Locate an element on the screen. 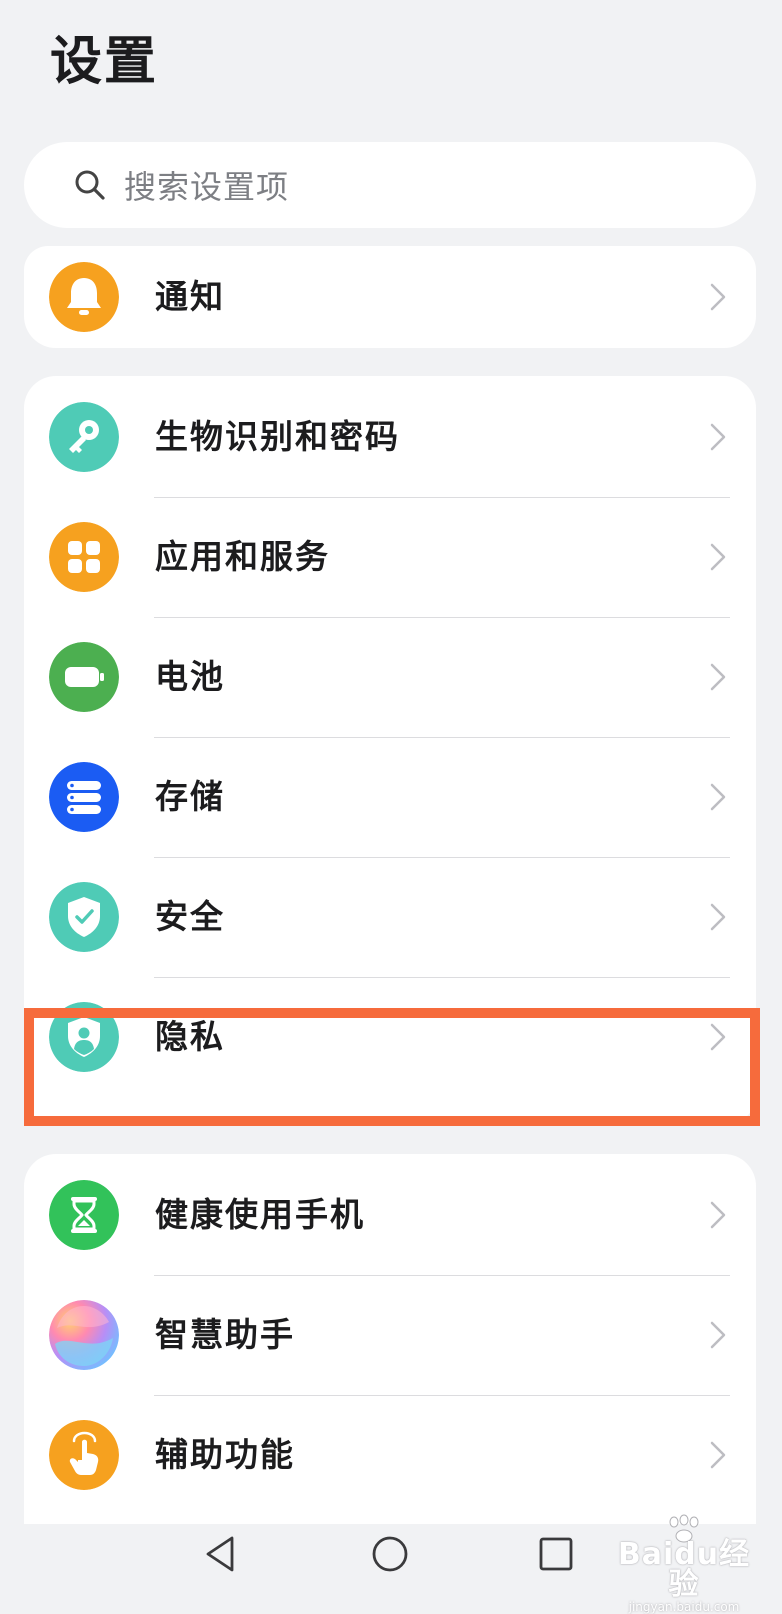  accessibility-hand-icon is located at coordinates (84, 1455).